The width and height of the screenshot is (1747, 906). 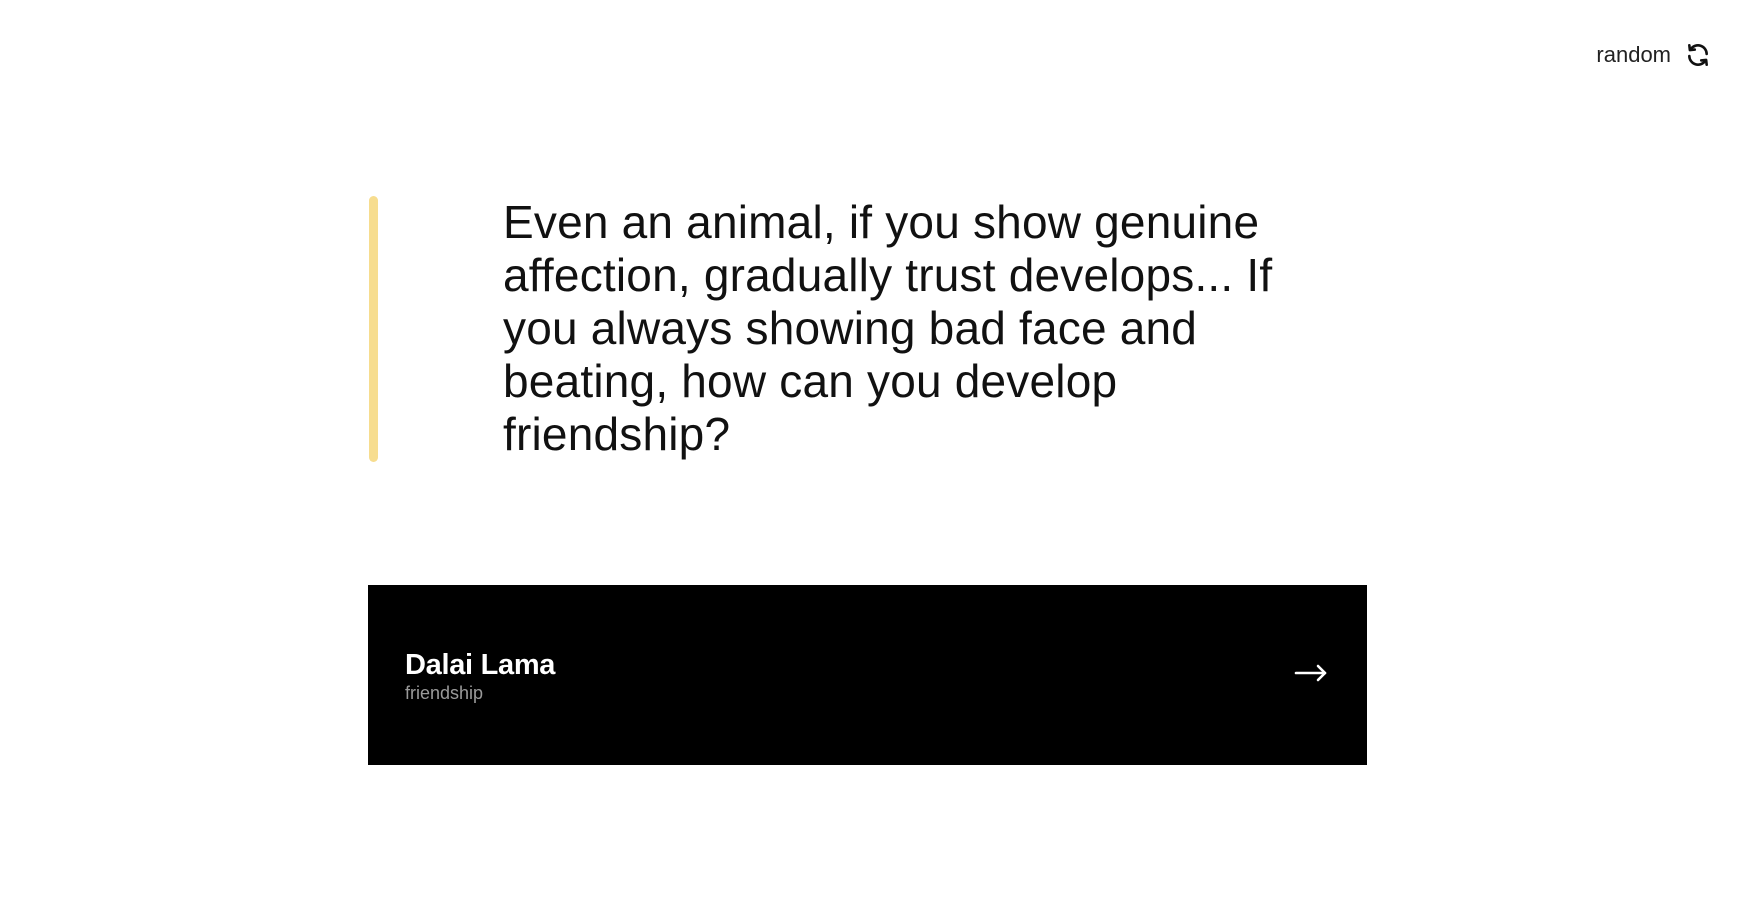 I want to click on random-button: random, so click(x=1653, y=55).